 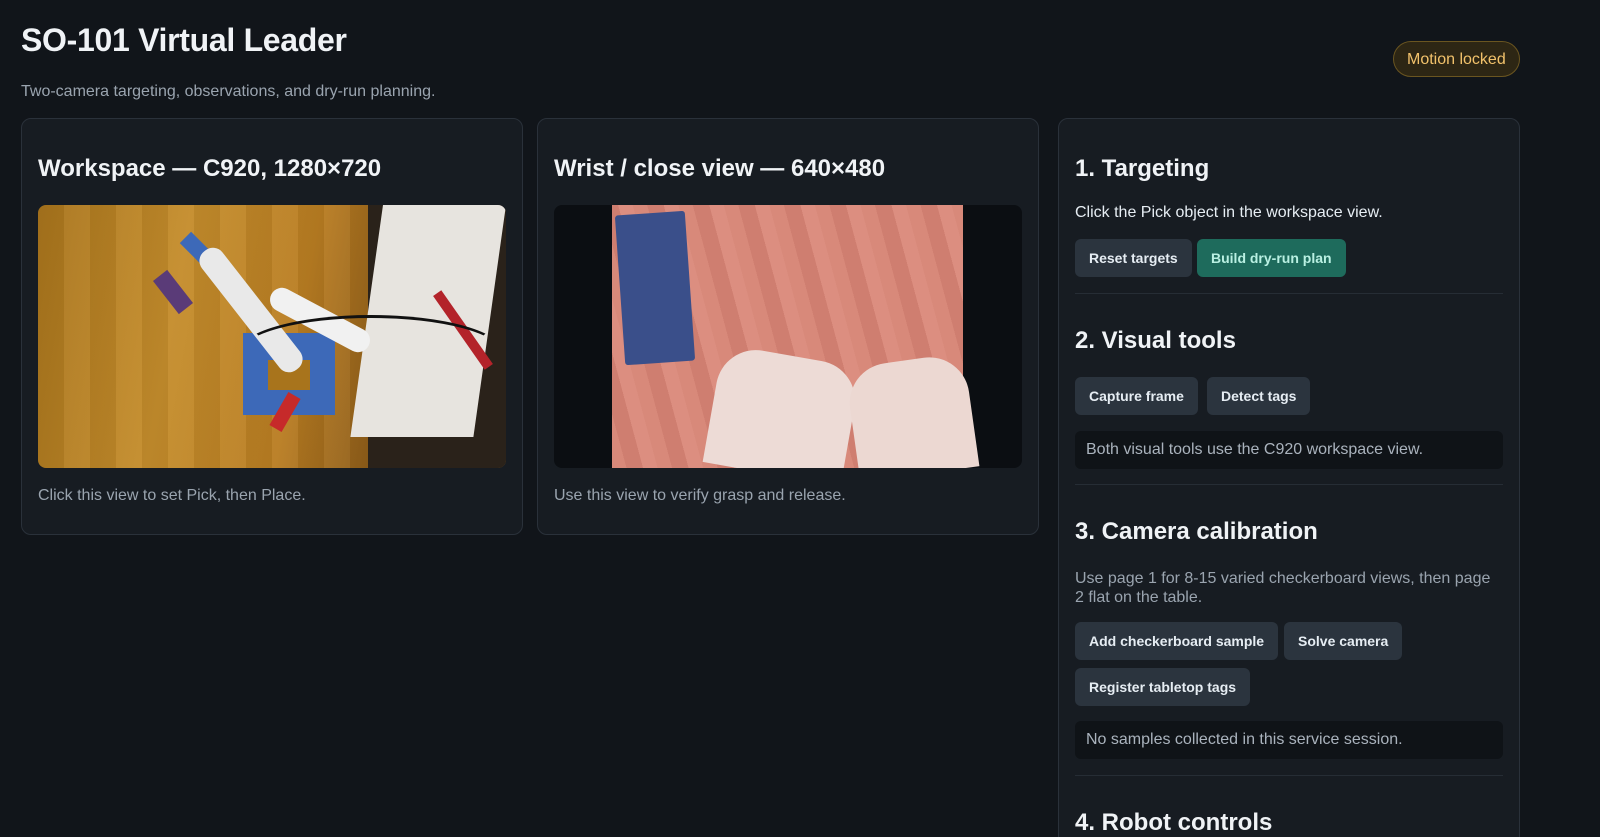 What do you see at coordinates (1196, 531) in the screenshot?
I see `calibration-heading: 3. Camera calibration` at bounding box center [1196, 531].